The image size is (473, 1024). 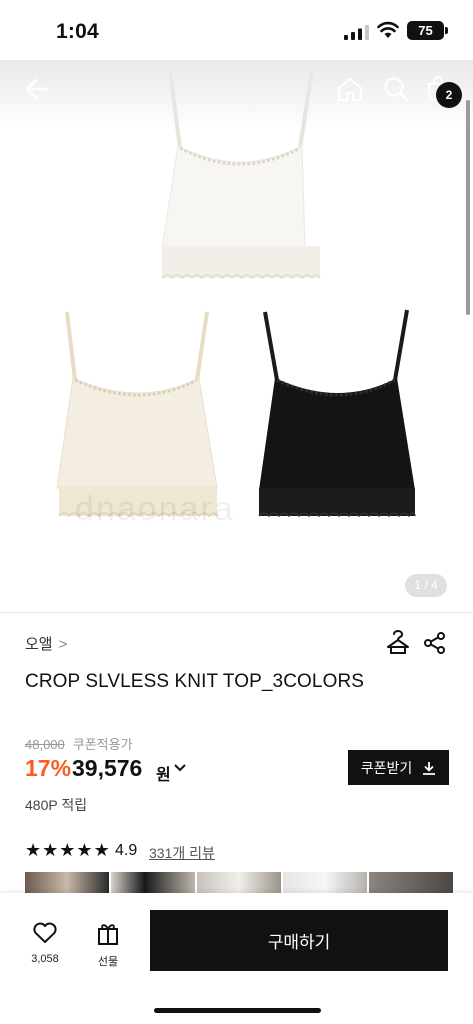 What do you see at coordinates (398, 643) in the screenshot?
I see `hanger-icon` at bounding box center [398, 643].